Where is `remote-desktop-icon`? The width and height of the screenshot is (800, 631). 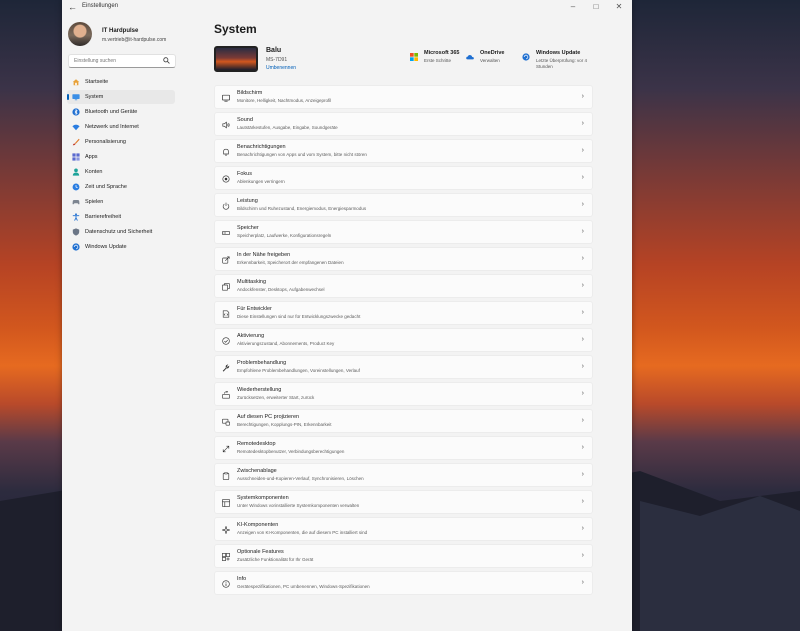 remote-desktop-icon is located at coordinates (226, 449).